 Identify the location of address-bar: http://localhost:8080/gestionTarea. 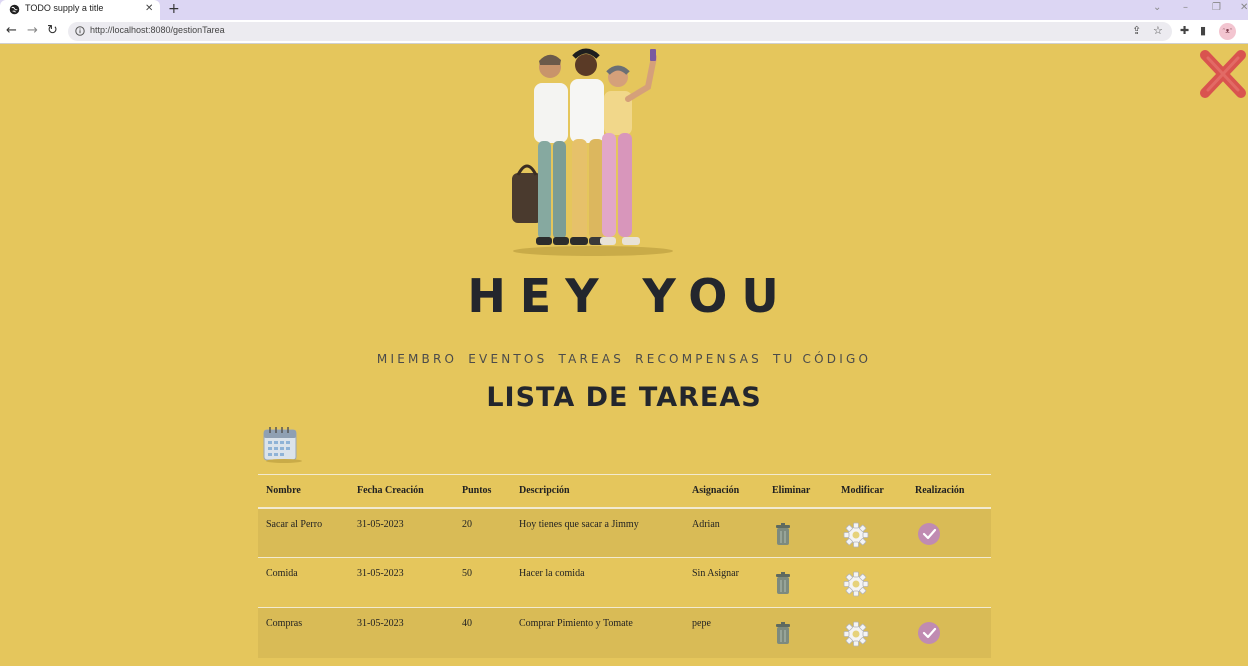
(620, 31).